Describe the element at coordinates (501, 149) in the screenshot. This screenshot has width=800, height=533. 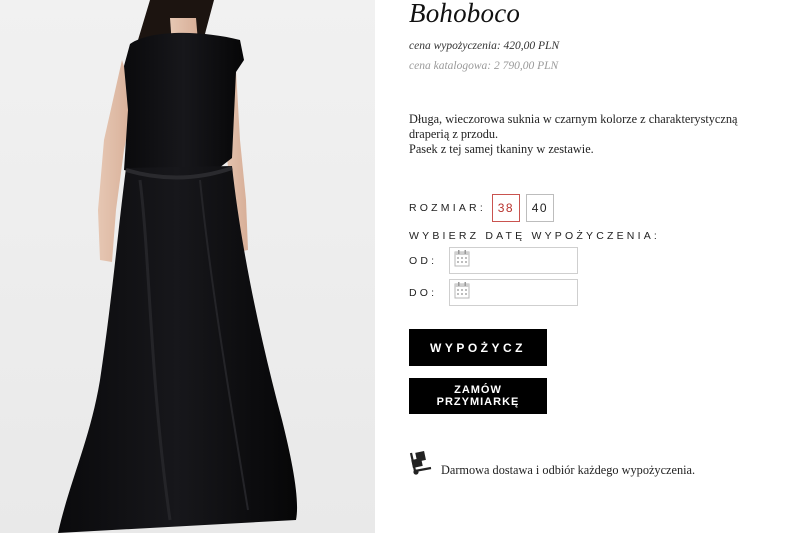
I see `description-line: Pasek z tej samej tkaniny w zestawie.` at that location.